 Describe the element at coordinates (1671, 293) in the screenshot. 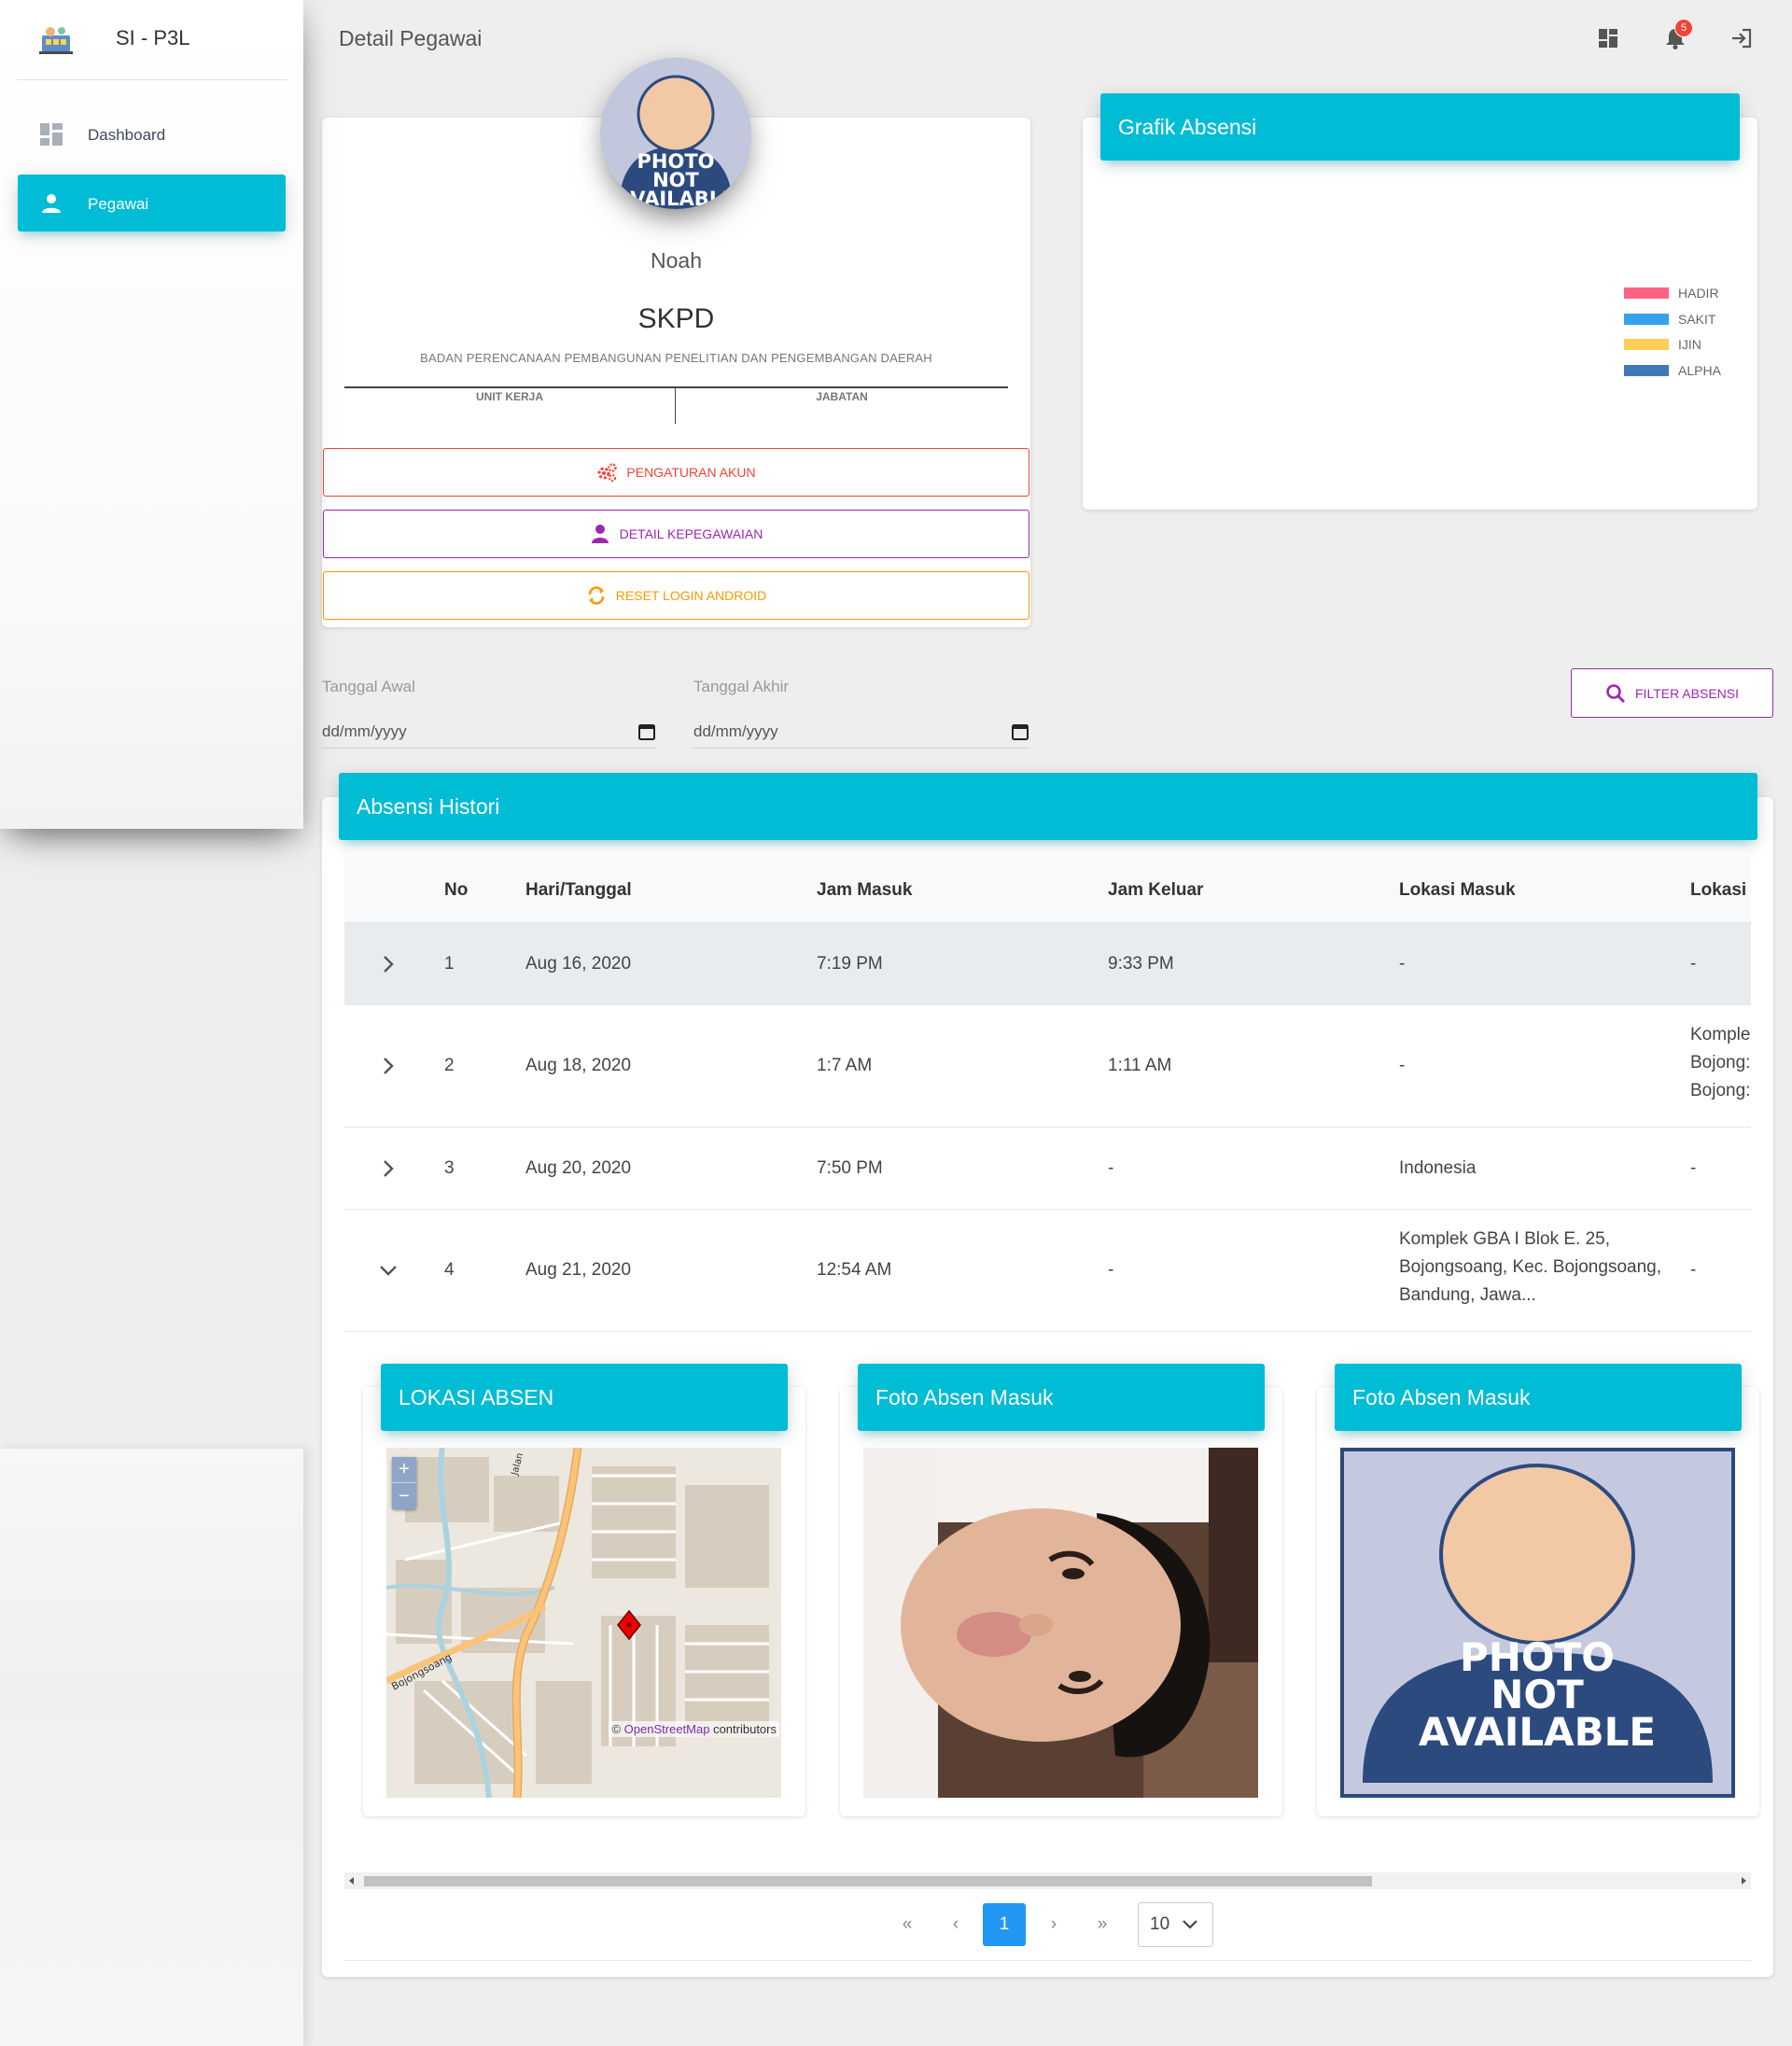

I see `legend-item-hadir: HADIR` at that location.